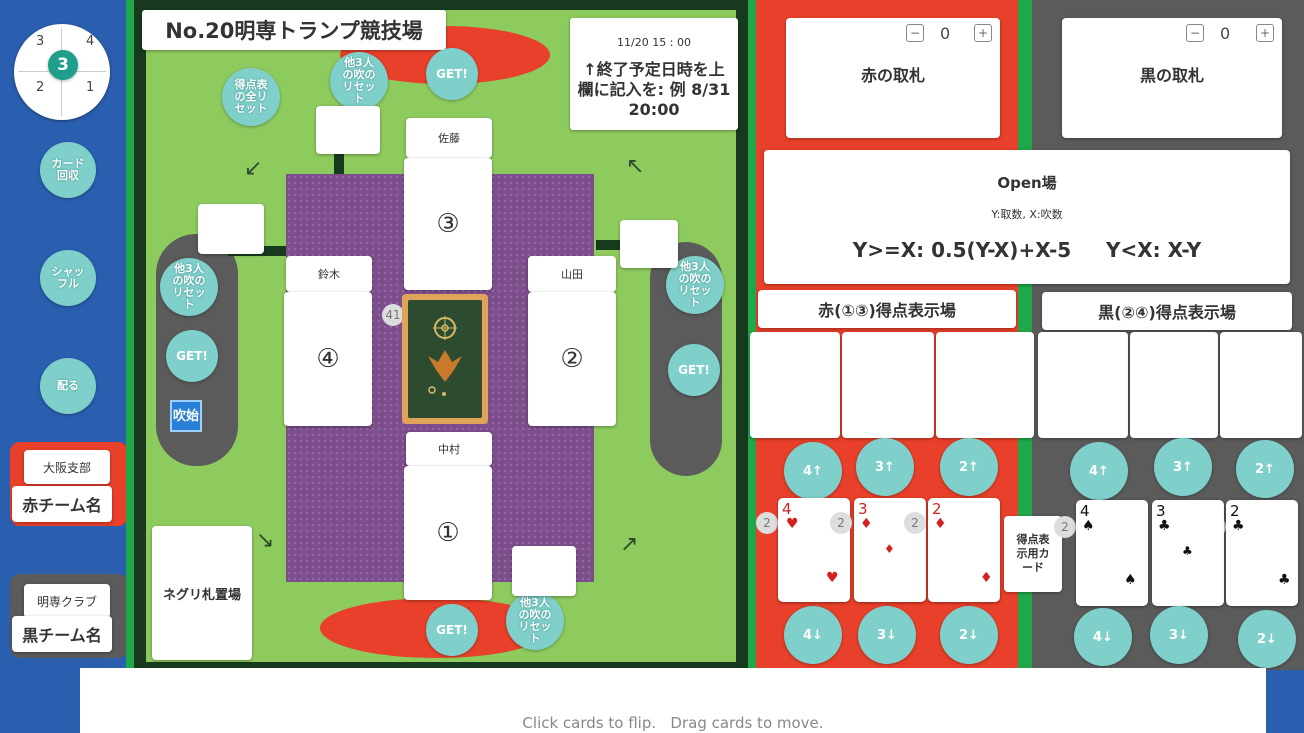  I want to click on black-minus-button: −, so click(1195, 33).